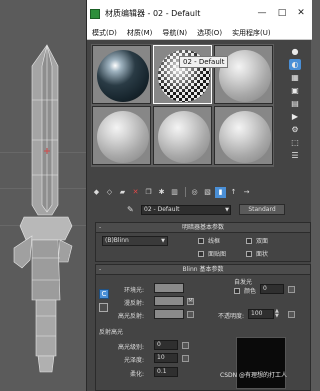  I want to click on shader-type-dropdown: (B)Blinn ▼, so click(135, 241).